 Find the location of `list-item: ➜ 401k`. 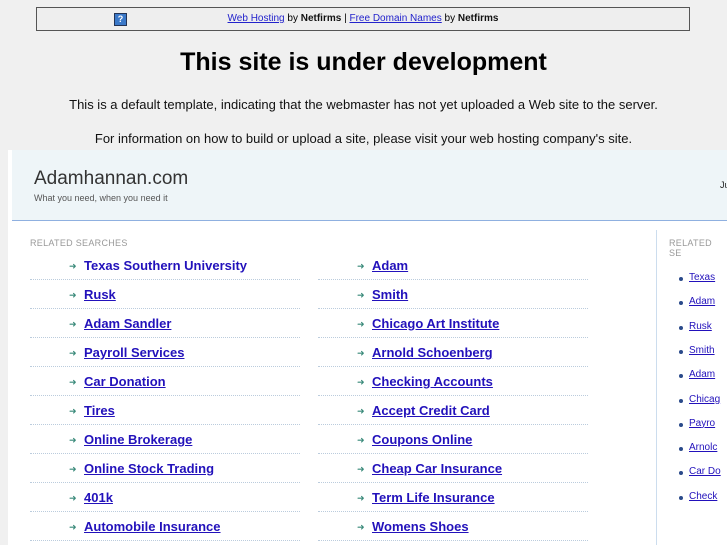

list-item: ➜ 401k is located at coordinates (165, 497).